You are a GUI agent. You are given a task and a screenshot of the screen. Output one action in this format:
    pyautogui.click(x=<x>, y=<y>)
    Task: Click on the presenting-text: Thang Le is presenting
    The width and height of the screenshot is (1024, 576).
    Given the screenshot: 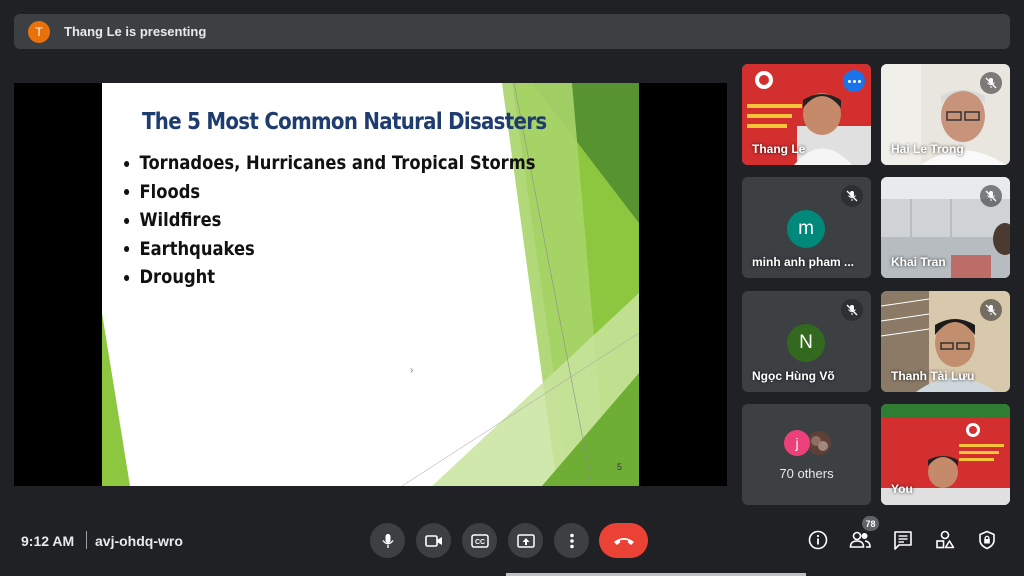 What is the action you would take?
    pyautogui.click(x=135, y=31)
    